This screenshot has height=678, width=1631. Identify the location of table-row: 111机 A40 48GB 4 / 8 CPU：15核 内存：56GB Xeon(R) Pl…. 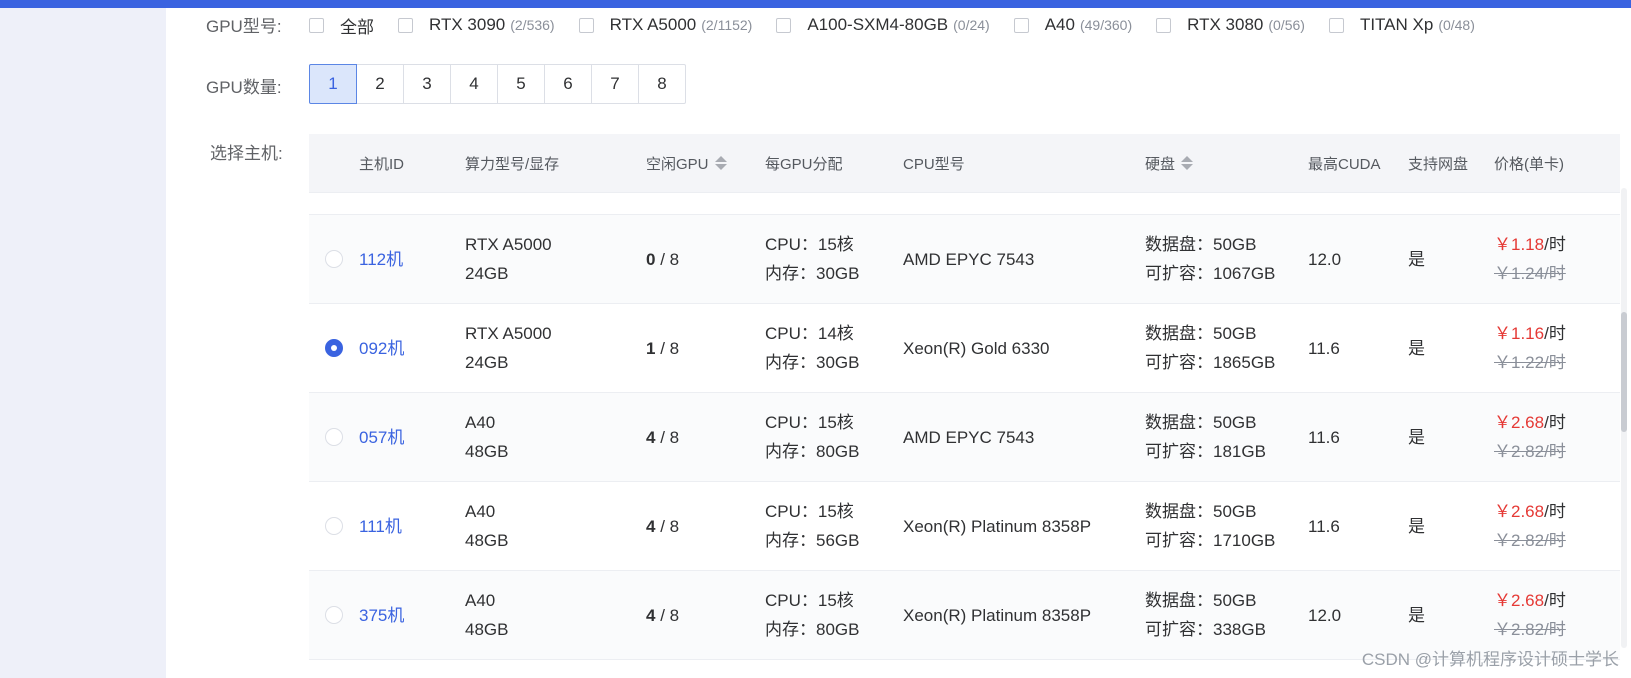
(964, 526).